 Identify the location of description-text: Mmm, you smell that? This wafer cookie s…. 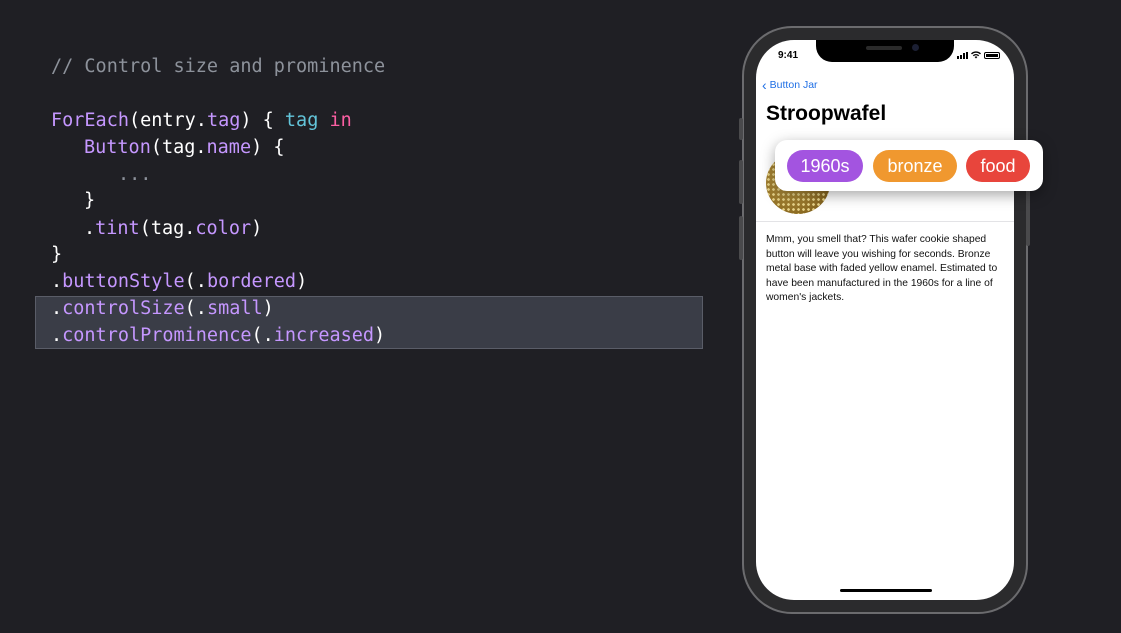
(882, 268).